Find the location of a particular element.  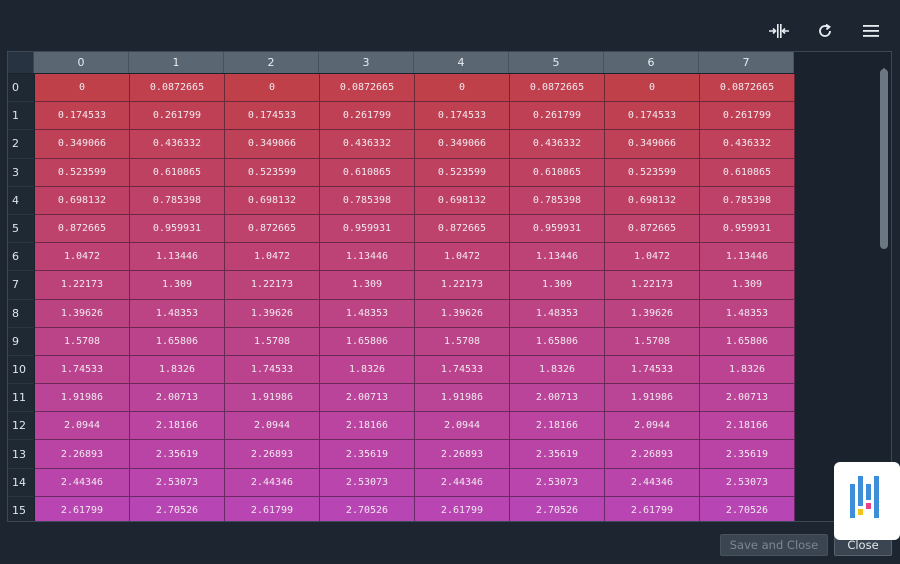

column-header: 1 is located at coordinates (176, 62).